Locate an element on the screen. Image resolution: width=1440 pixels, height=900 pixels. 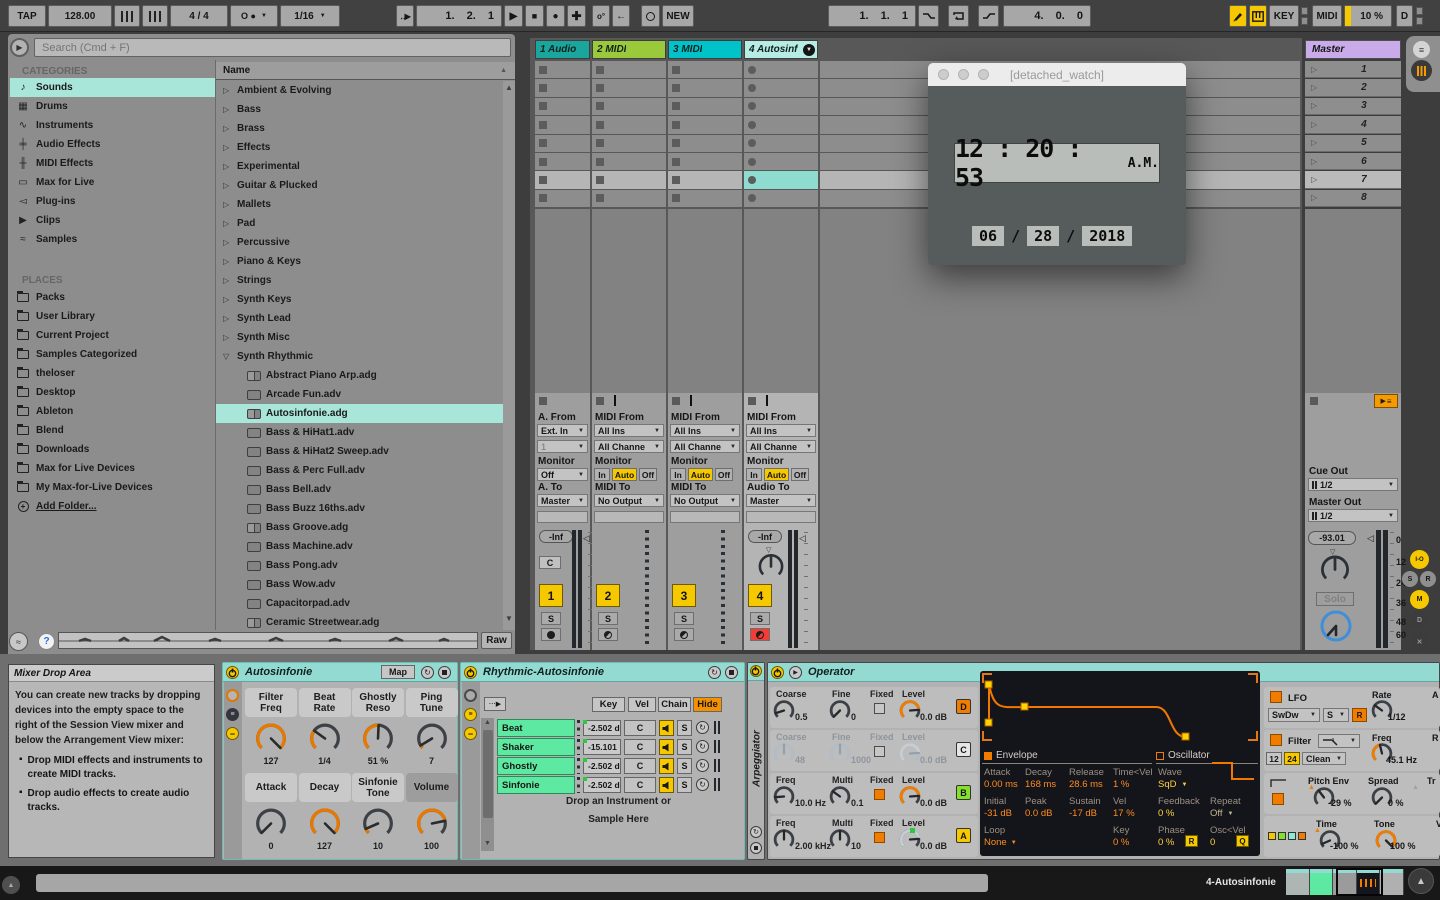
monitor-off-button: Off is located at coordinates (800, 474).